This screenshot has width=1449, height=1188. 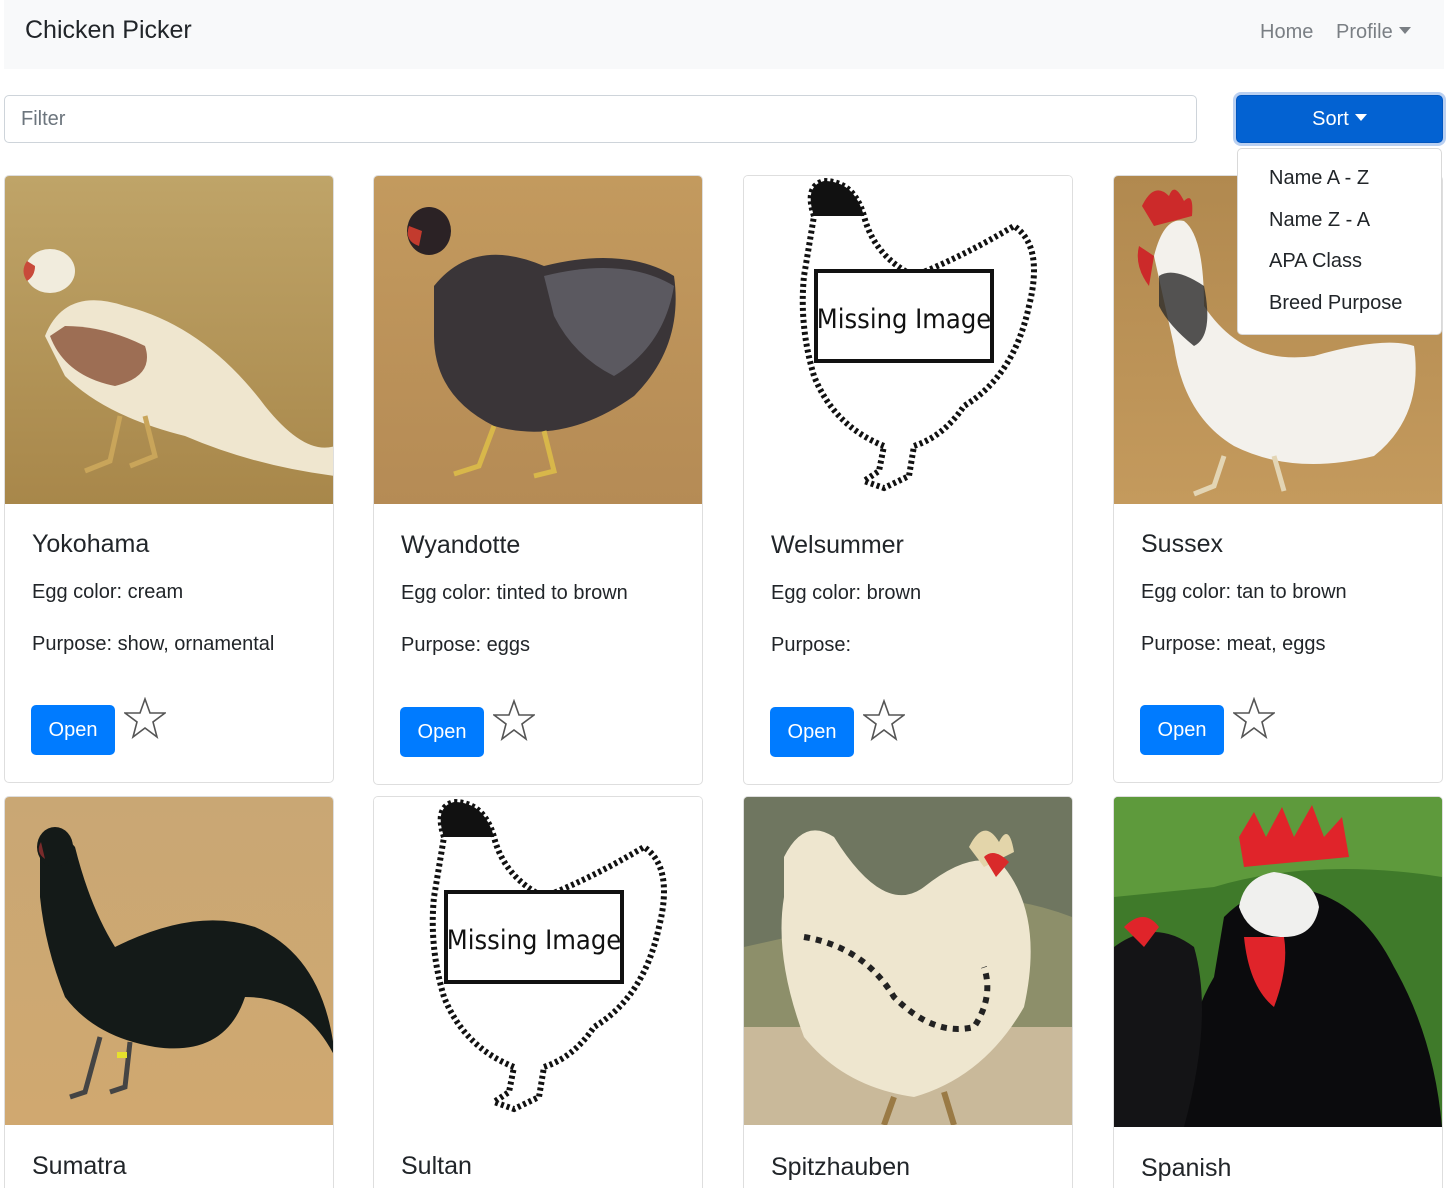 What do you see at coordinates (1286, 32) in the screenshot?
I see `nav-home-link: Home` at bounding box center [1286, 32].